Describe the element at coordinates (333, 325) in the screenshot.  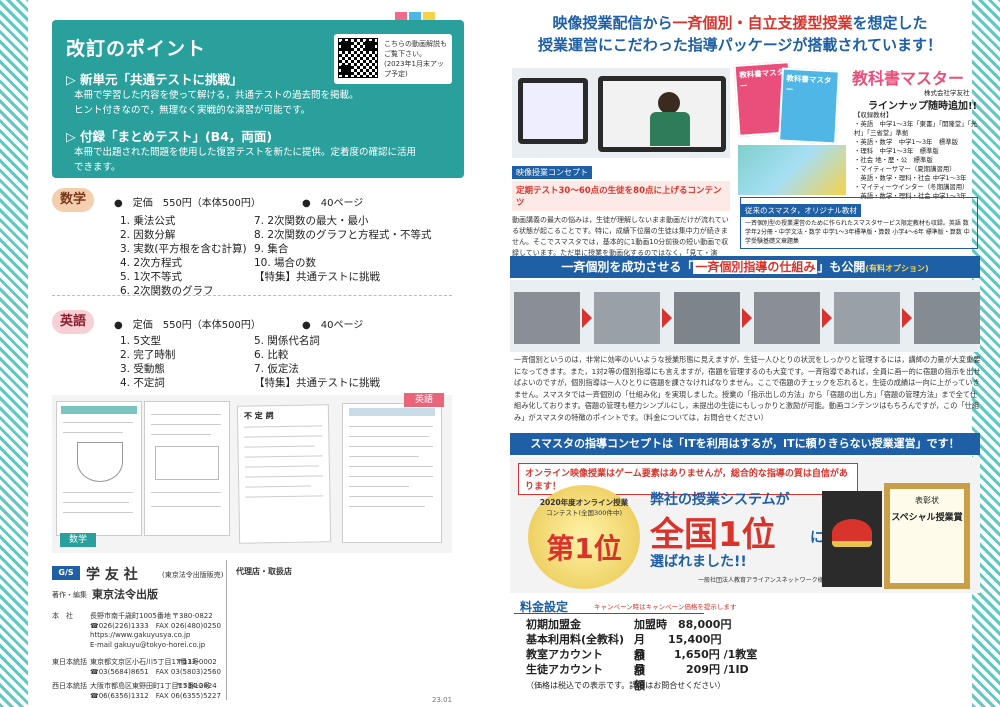
I see `english-pages: ● 40ページ` at that location.